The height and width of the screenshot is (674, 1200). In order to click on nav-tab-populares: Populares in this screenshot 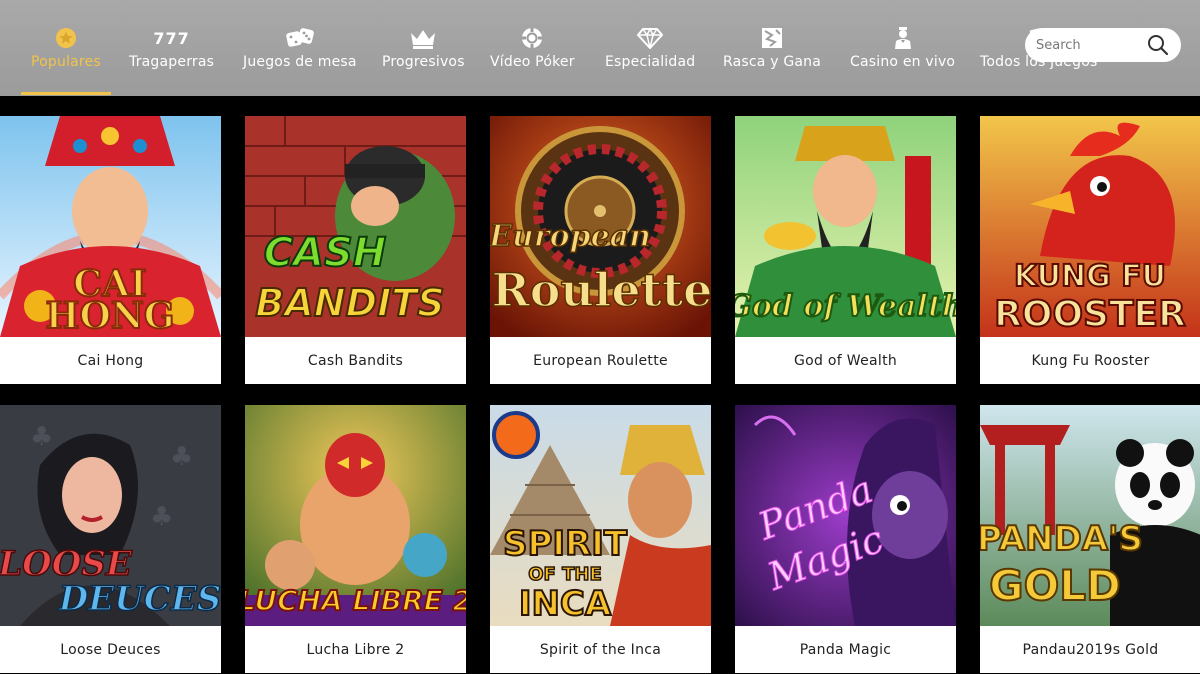, I will do `click(66, 60)`.